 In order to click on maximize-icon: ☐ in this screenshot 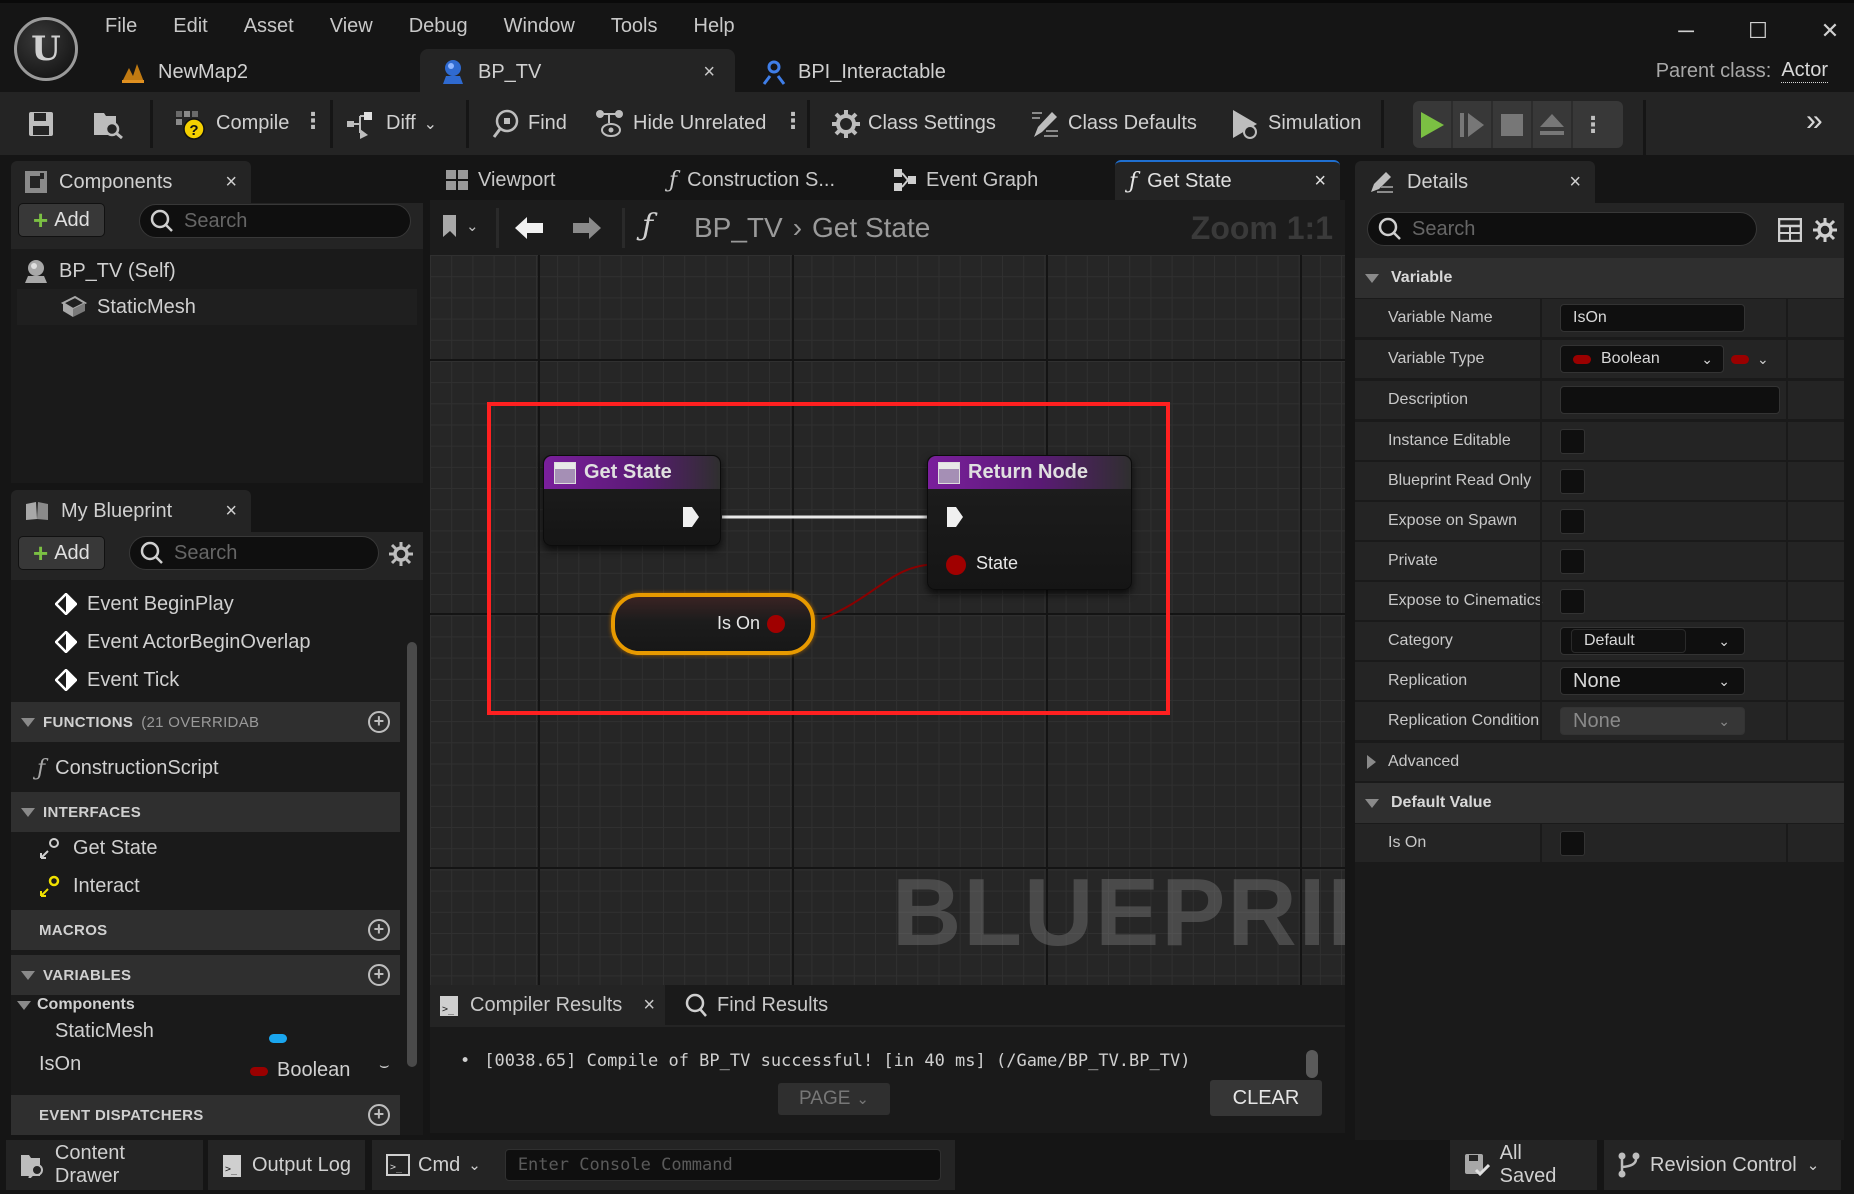, I will do `click(1758, 31)`.